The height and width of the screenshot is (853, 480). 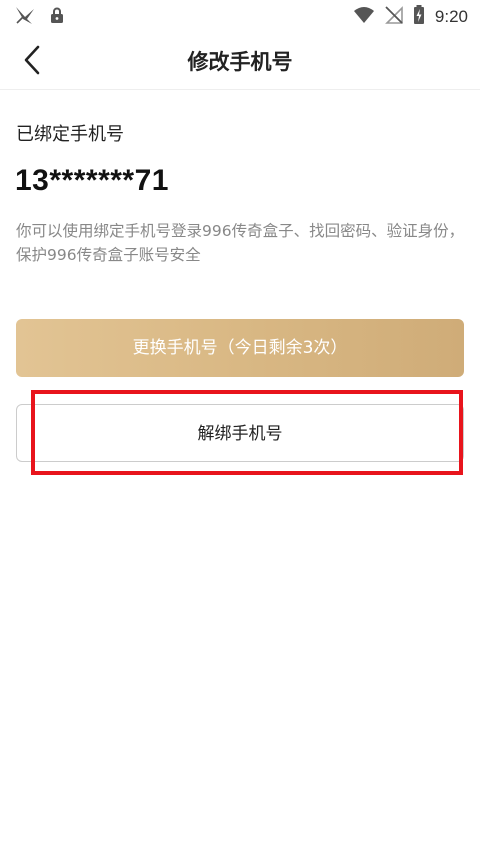 What do you see at coordinates (364, 17) in the screenshot?
I see `wifi-icon` at bounding box center [364, 17].